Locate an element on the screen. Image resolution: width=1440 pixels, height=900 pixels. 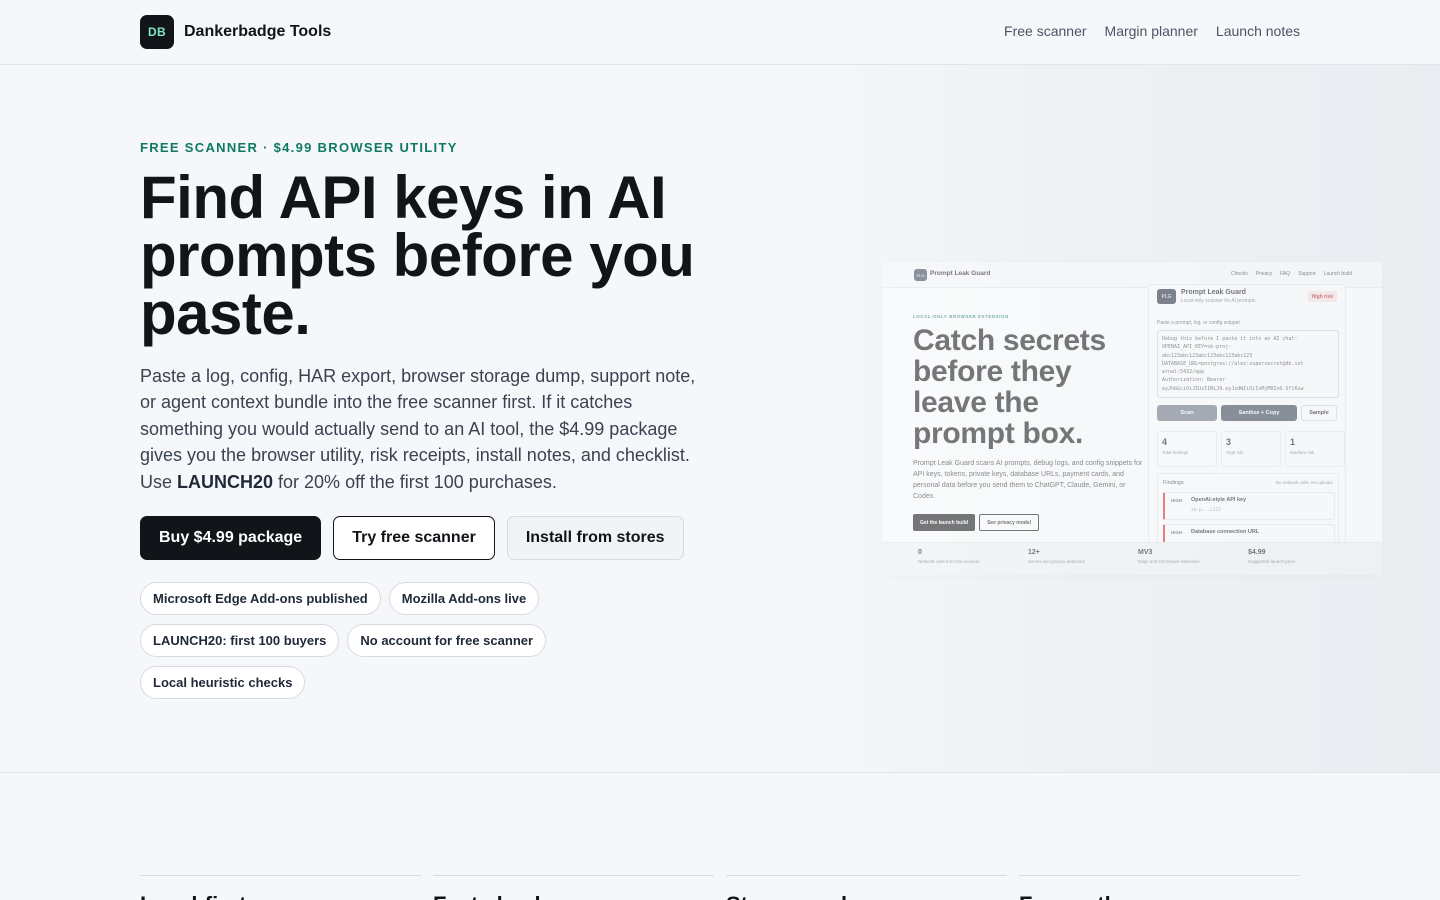
preview-card-subtitle: Local-only scanner for AI prompts. is located at coordinates (1219, 301).